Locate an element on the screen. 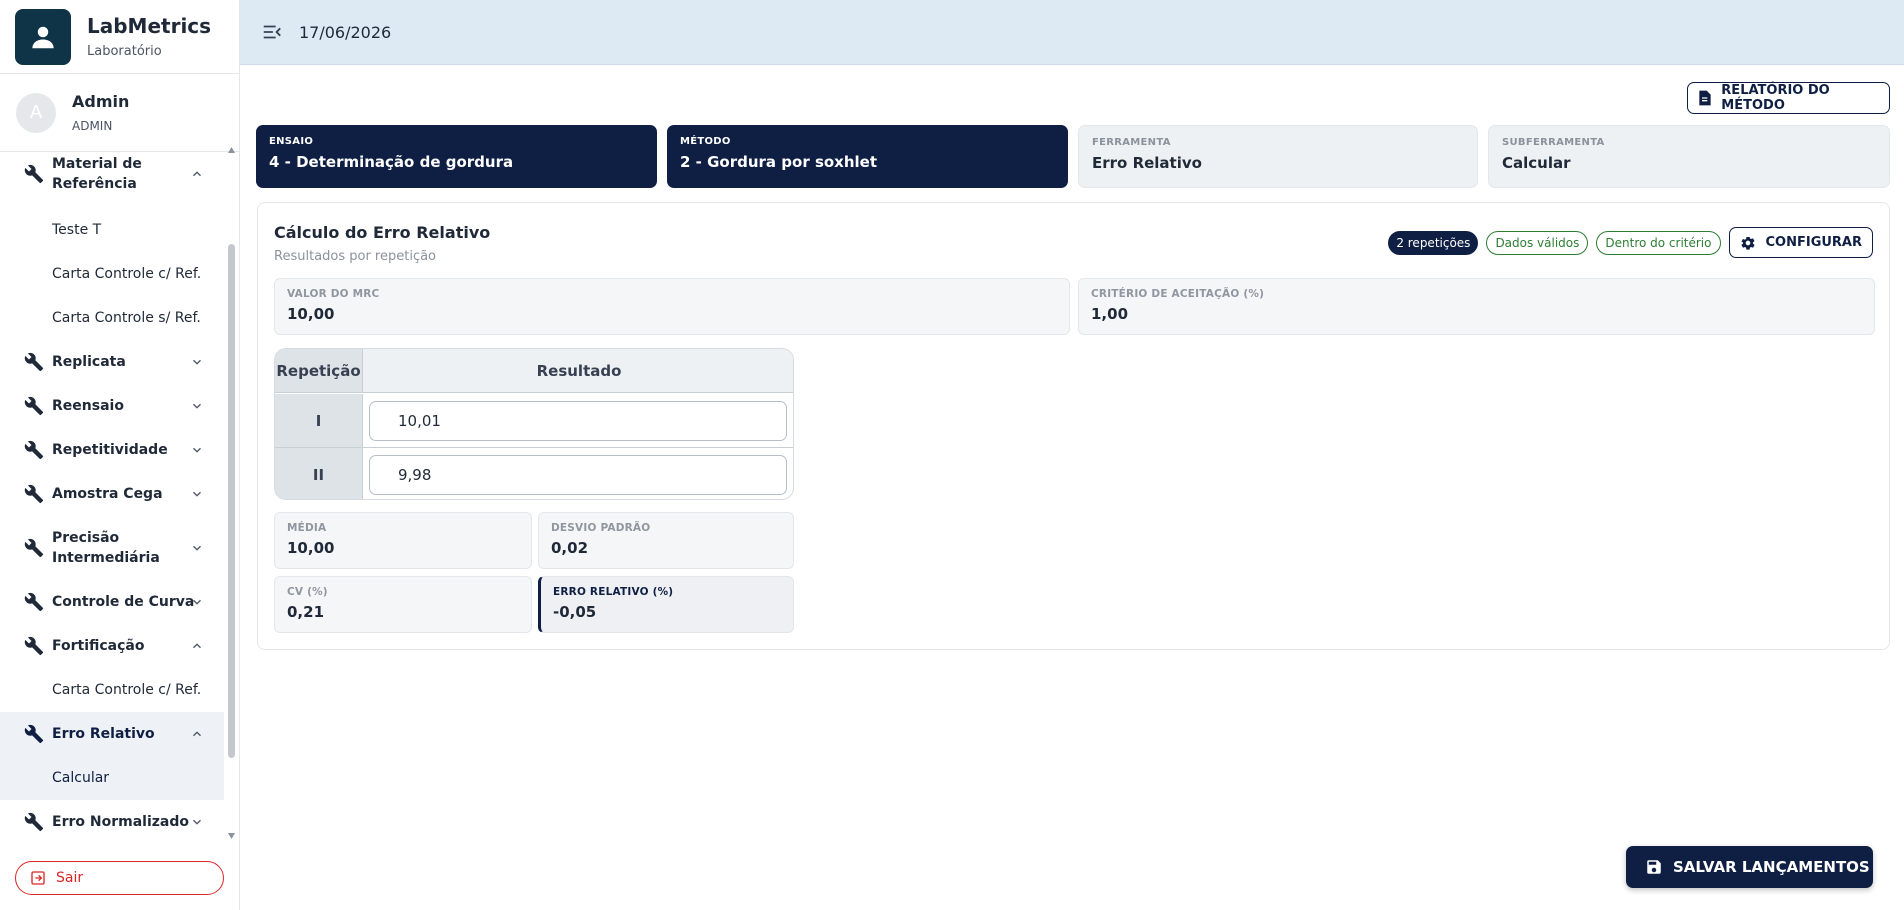 The height and width of the screenshot is (910, 1904). configure-button: CONFIGURAR is located at coordinates (1800, 242).